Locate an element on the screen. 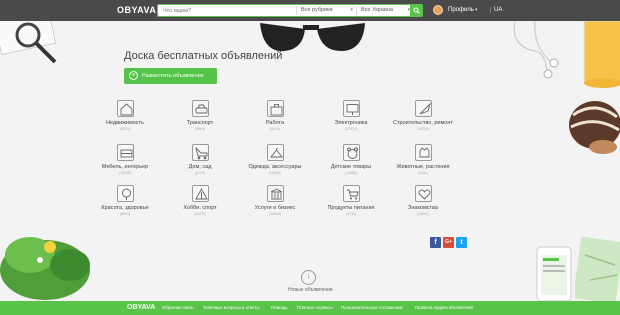 This screenshot has height=315, width=620. category-item: Животные, растения (6111) is located at coordinates (423, 159).